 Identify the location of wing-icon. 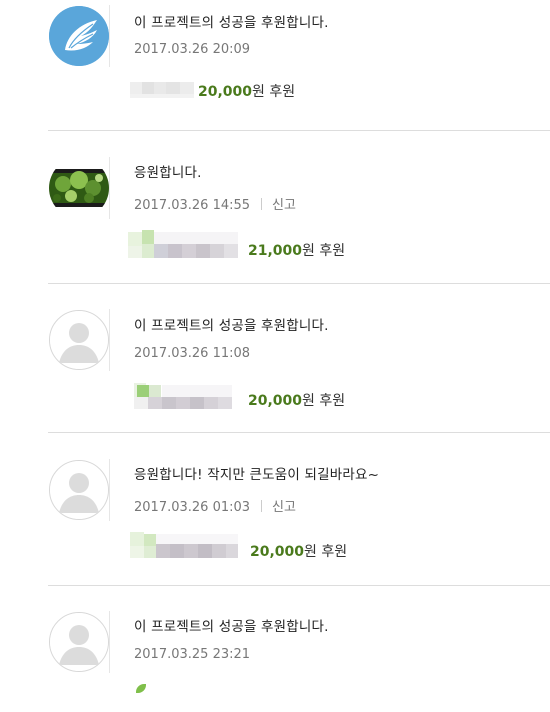
(79, 36).